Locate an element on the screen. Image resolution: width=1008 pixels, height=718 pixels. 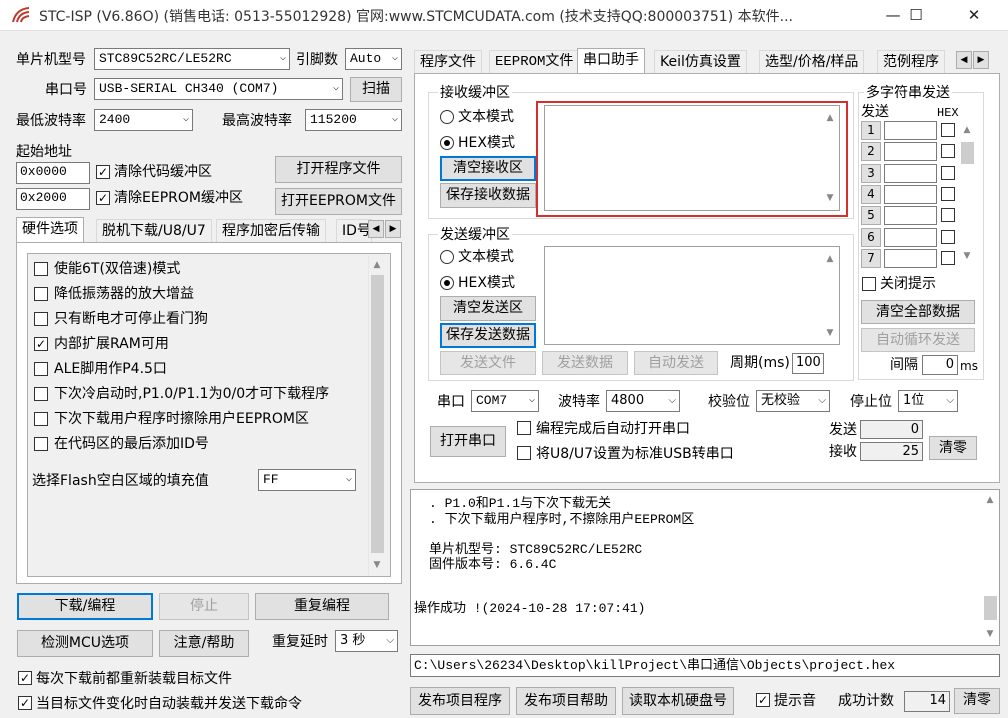
close-hint-checkbox is located at coordinates (869, 284).